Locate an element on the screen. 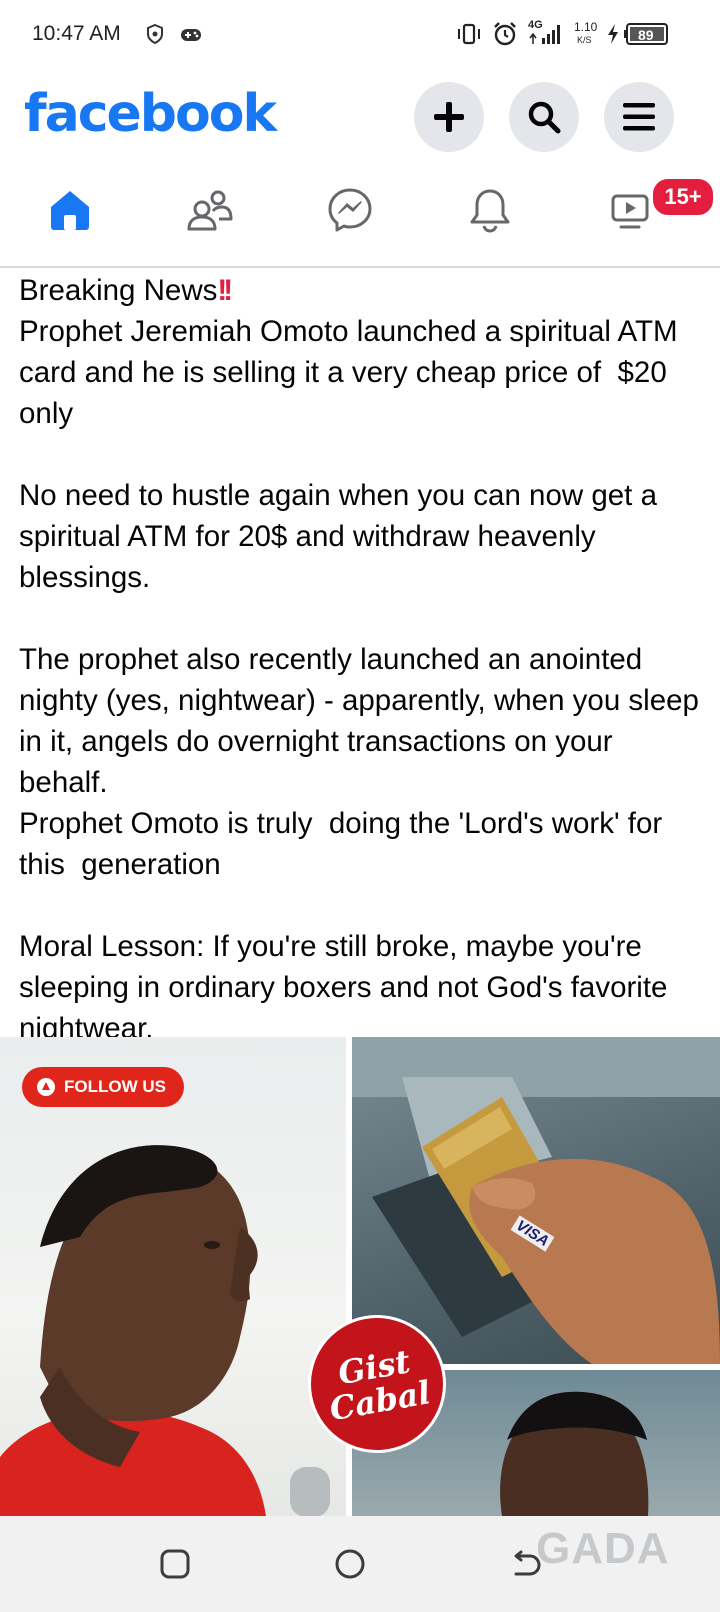 This screenshot has width=720, height=1612. tab-messenger is located at coordinates (350, 210).